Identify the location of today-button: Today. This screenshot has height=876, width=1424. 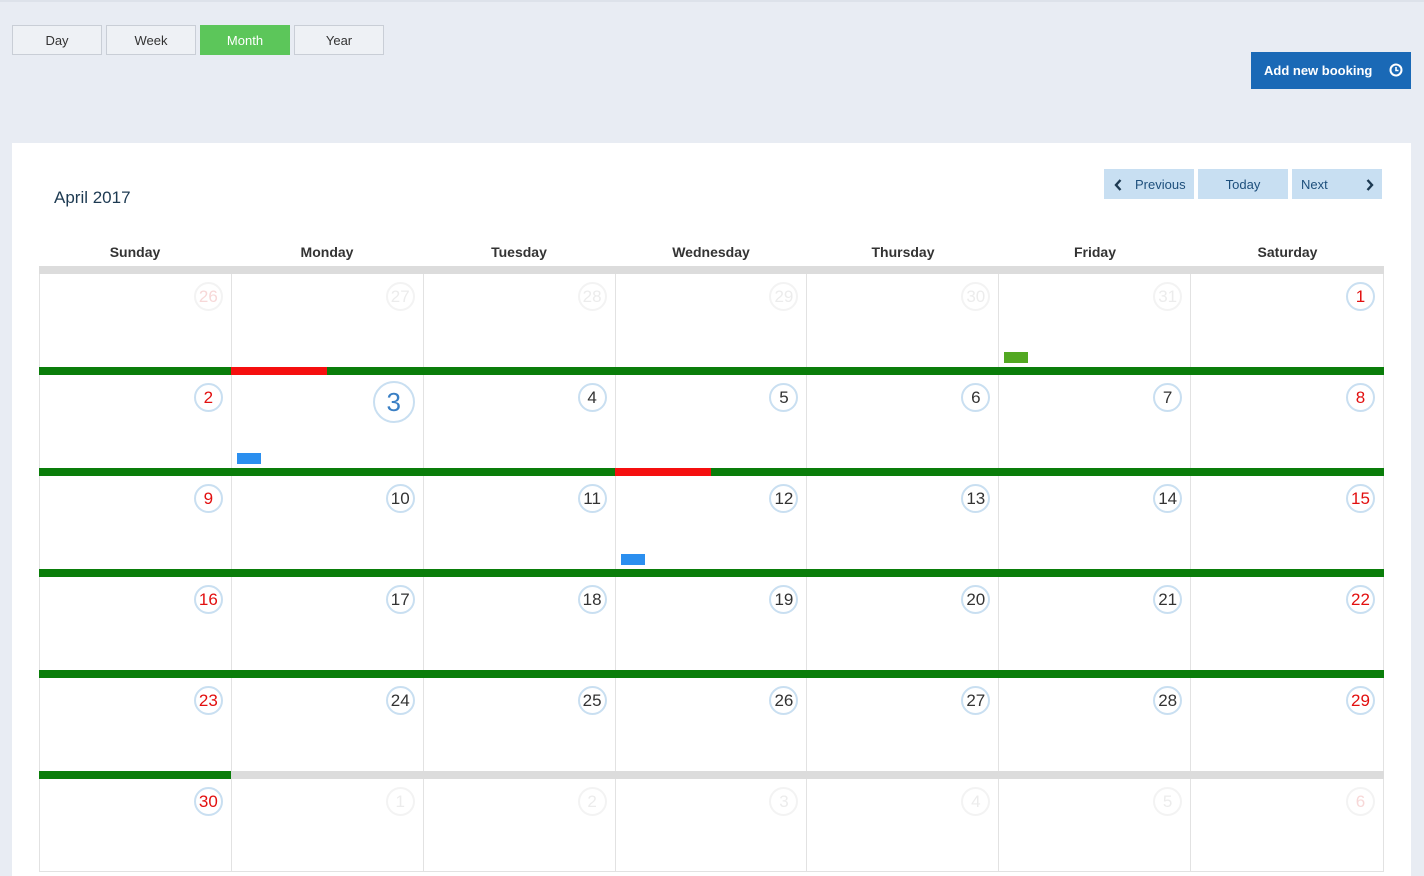
(1243, 184).